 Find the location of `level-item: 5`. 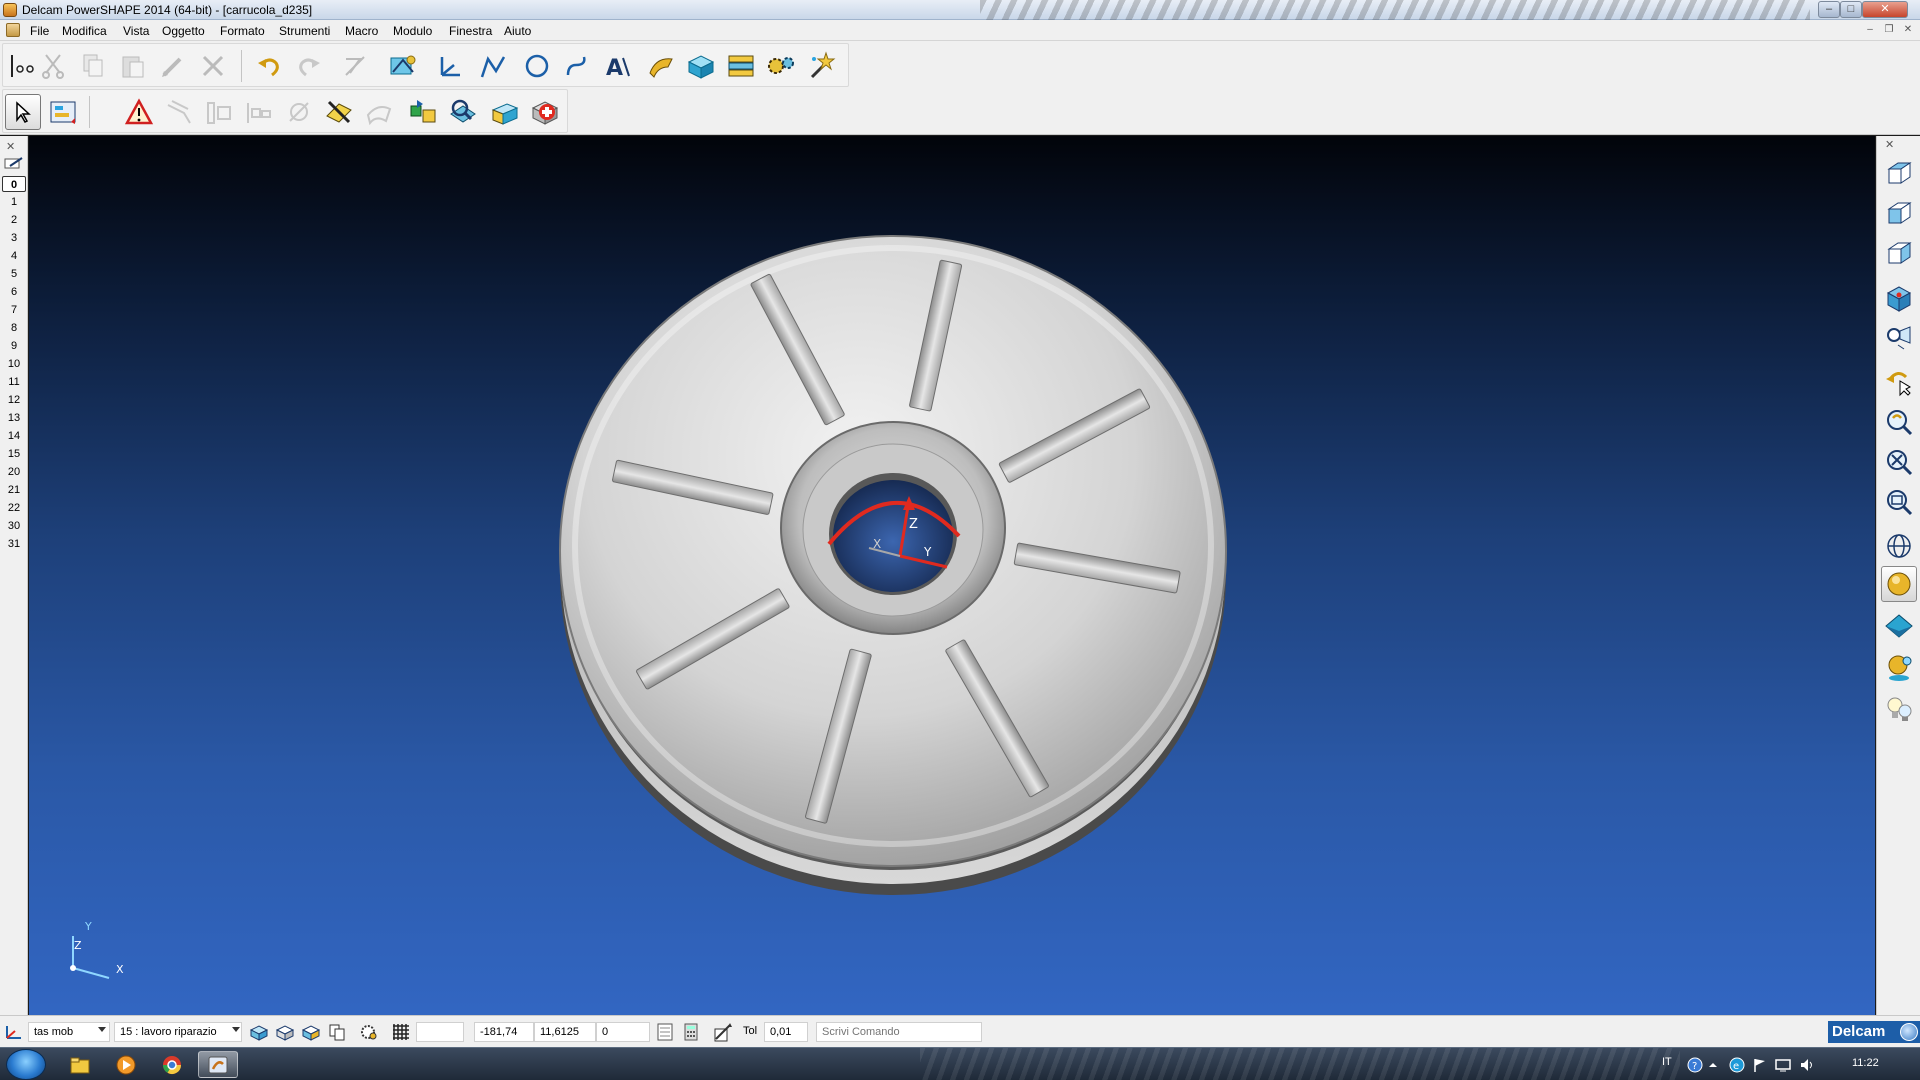

level-item: 5 is located at coordinates (14, 274).